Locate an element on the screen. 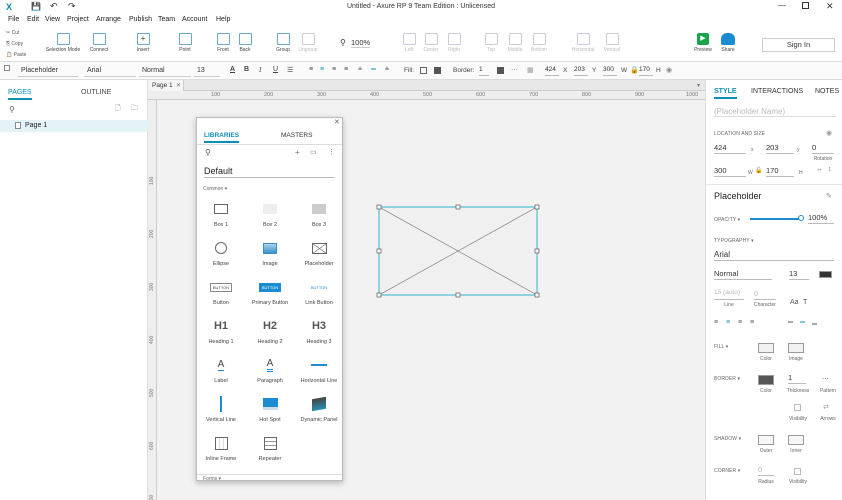 This screenshot has width=842, height=500. font-family-select: Arial is located at coordinates (774, 255).